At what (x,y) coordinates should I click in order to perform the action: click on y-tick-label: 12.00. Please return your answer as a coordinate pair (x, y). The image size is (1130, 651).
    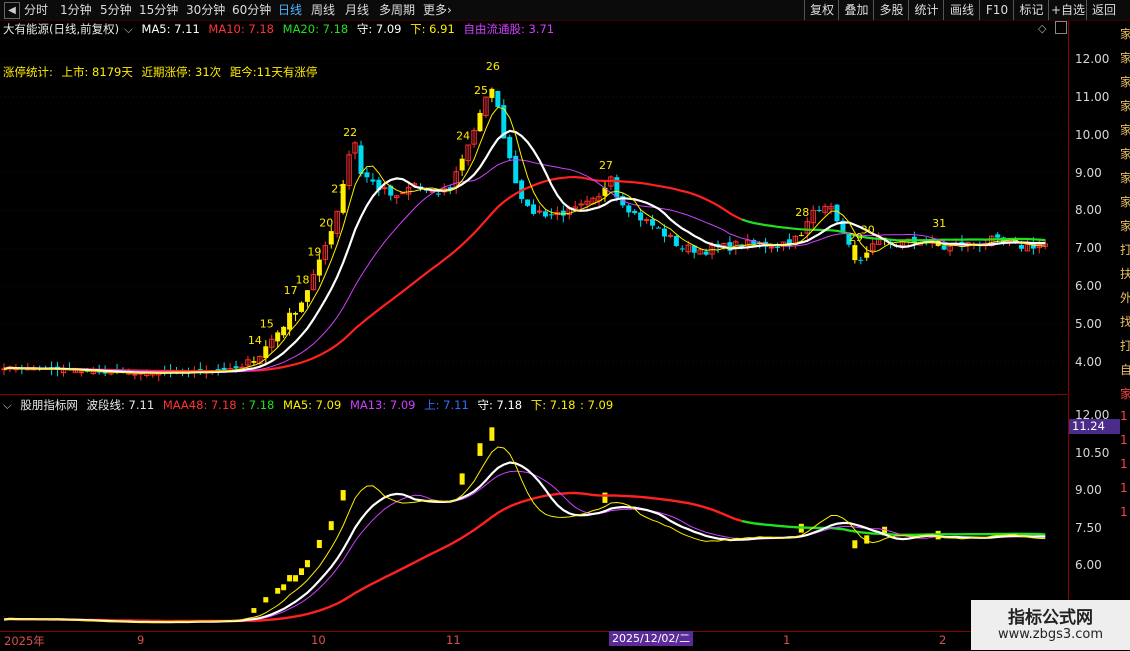
    Looking at the image, I should click on (1092, 58).